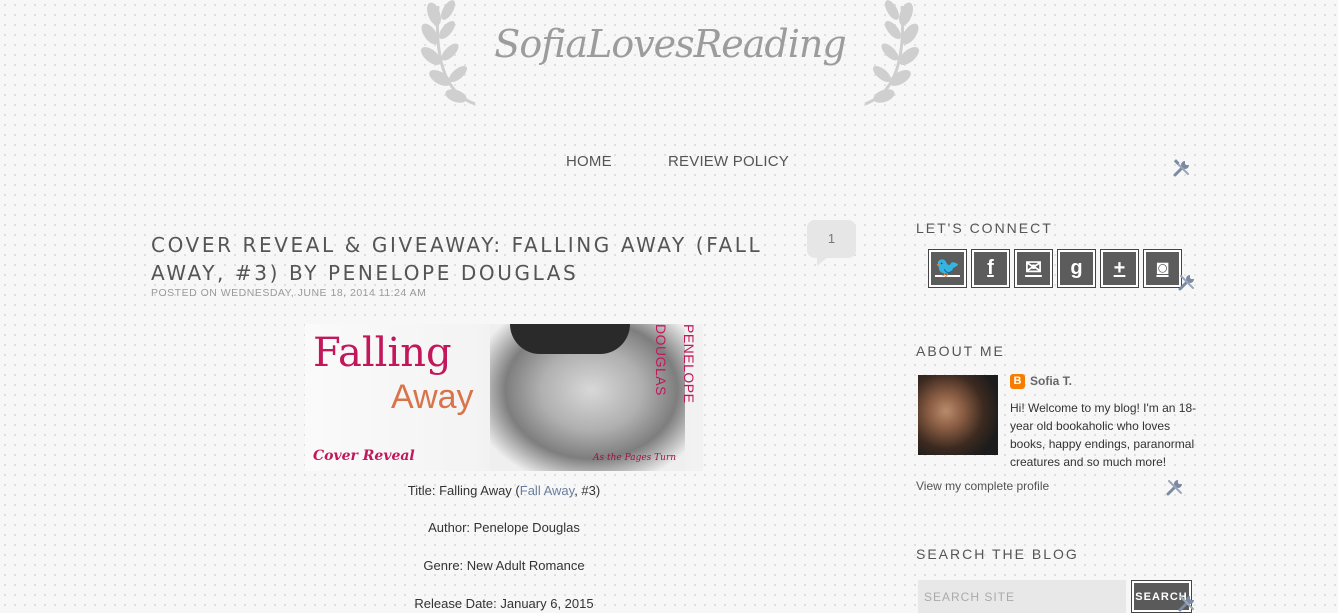 This screenshot has height=613, width=1338. I want to click on facebook-icon: f, so click(990, 268).